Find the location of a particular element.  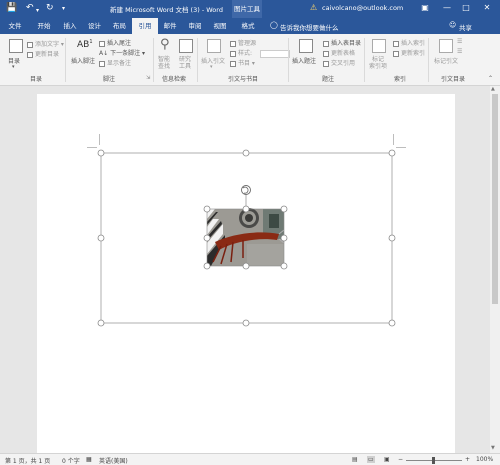

lightbulb-icon: ◯ is located at coordinates (274, 25).